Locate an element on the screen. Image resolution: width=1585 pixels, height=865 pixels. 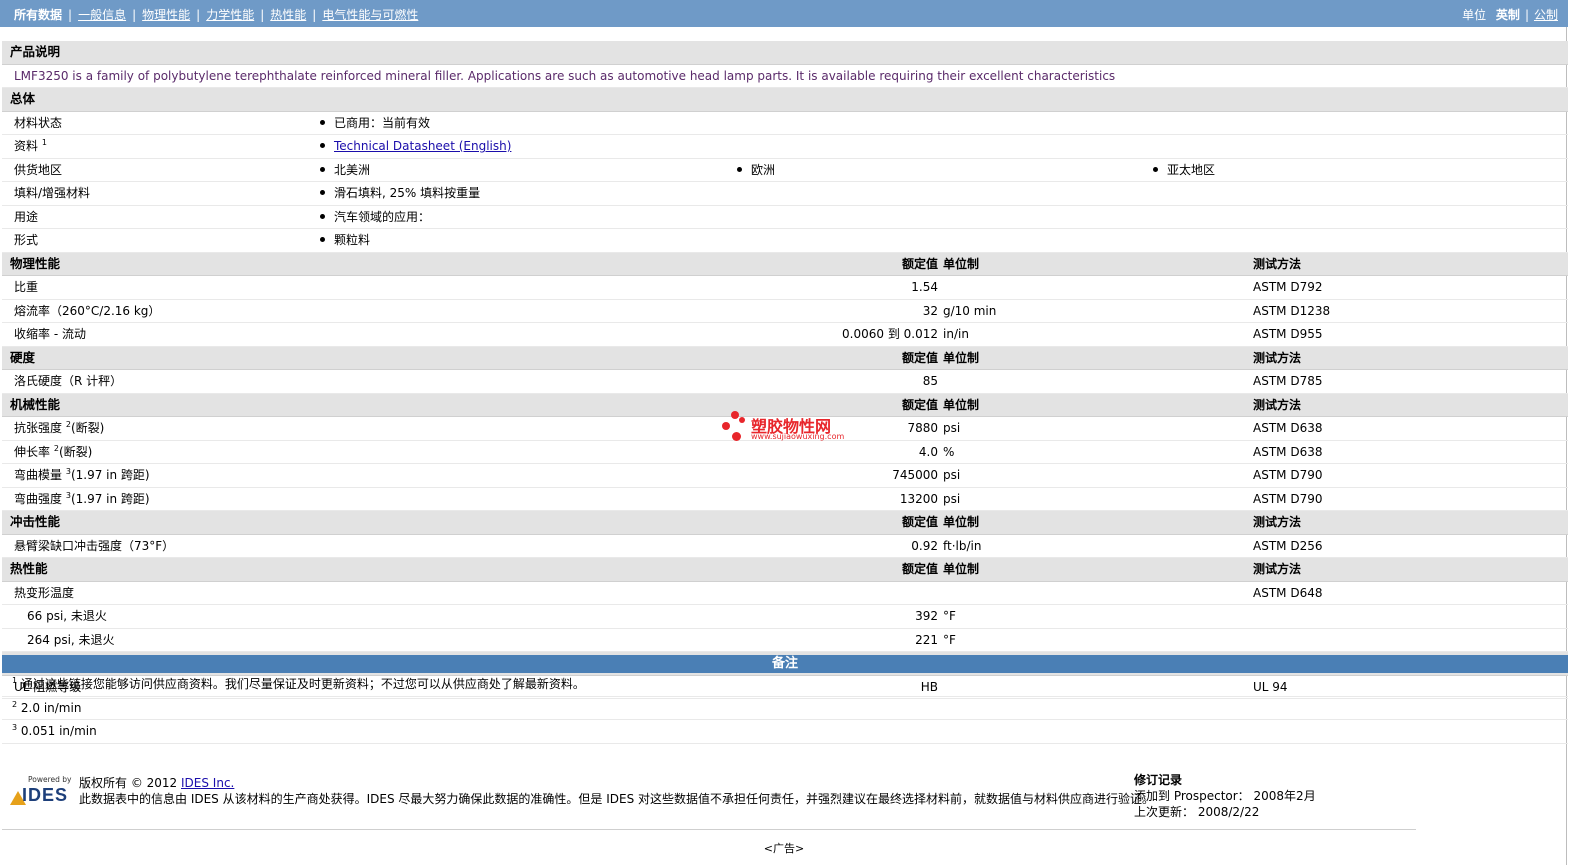
property-name-text: 比重 is located at coordinates (26, 287).